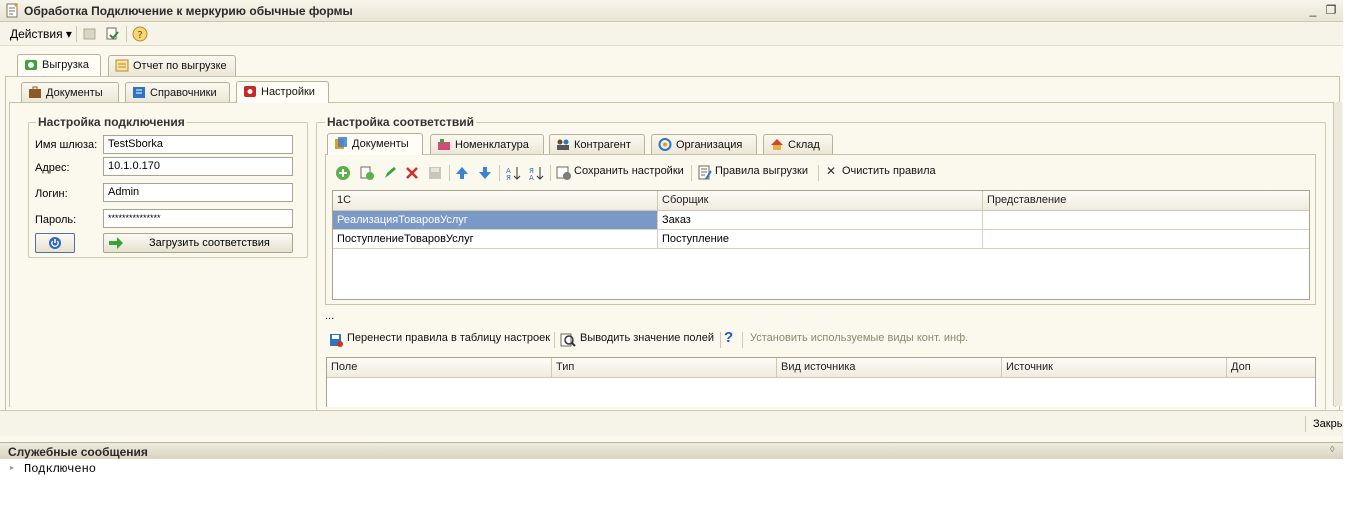 Image resolution: width=1355 pixels, height=512 pixels. What do you see at coordinates (112, 34) in the screenshot?
I see `execute-icon` at bounding box center [112, 34].